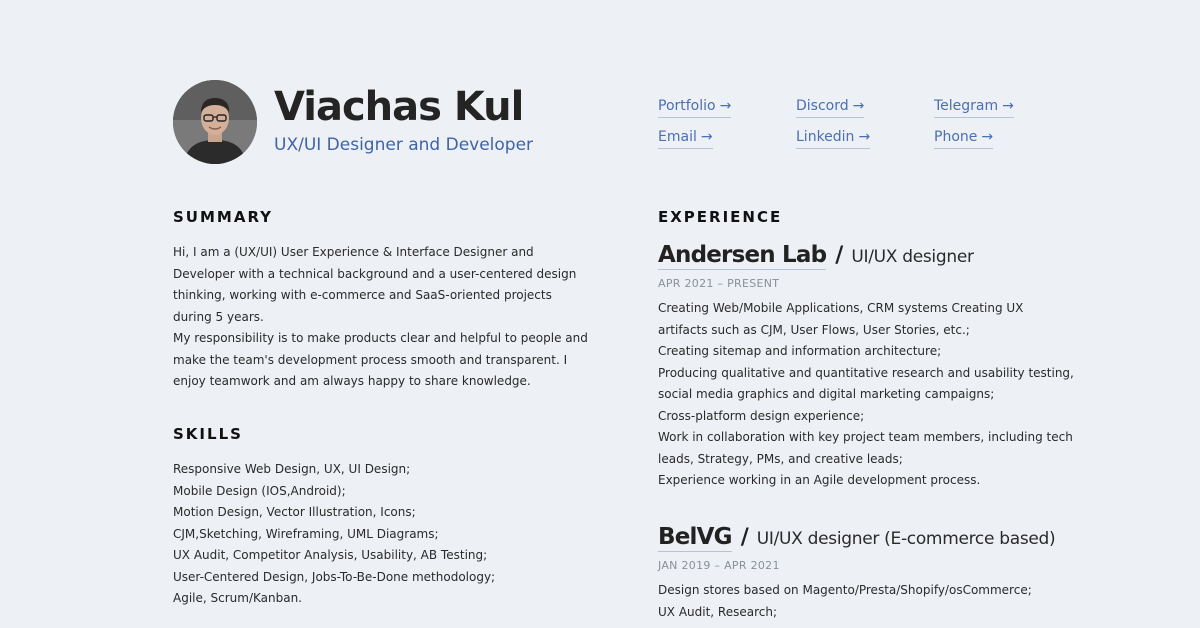 The height and width of the screenshot is (628, 1200). Describe the element at coordinates (695, 538) in the screenshot. I see `company-link: BelVG` at that location.